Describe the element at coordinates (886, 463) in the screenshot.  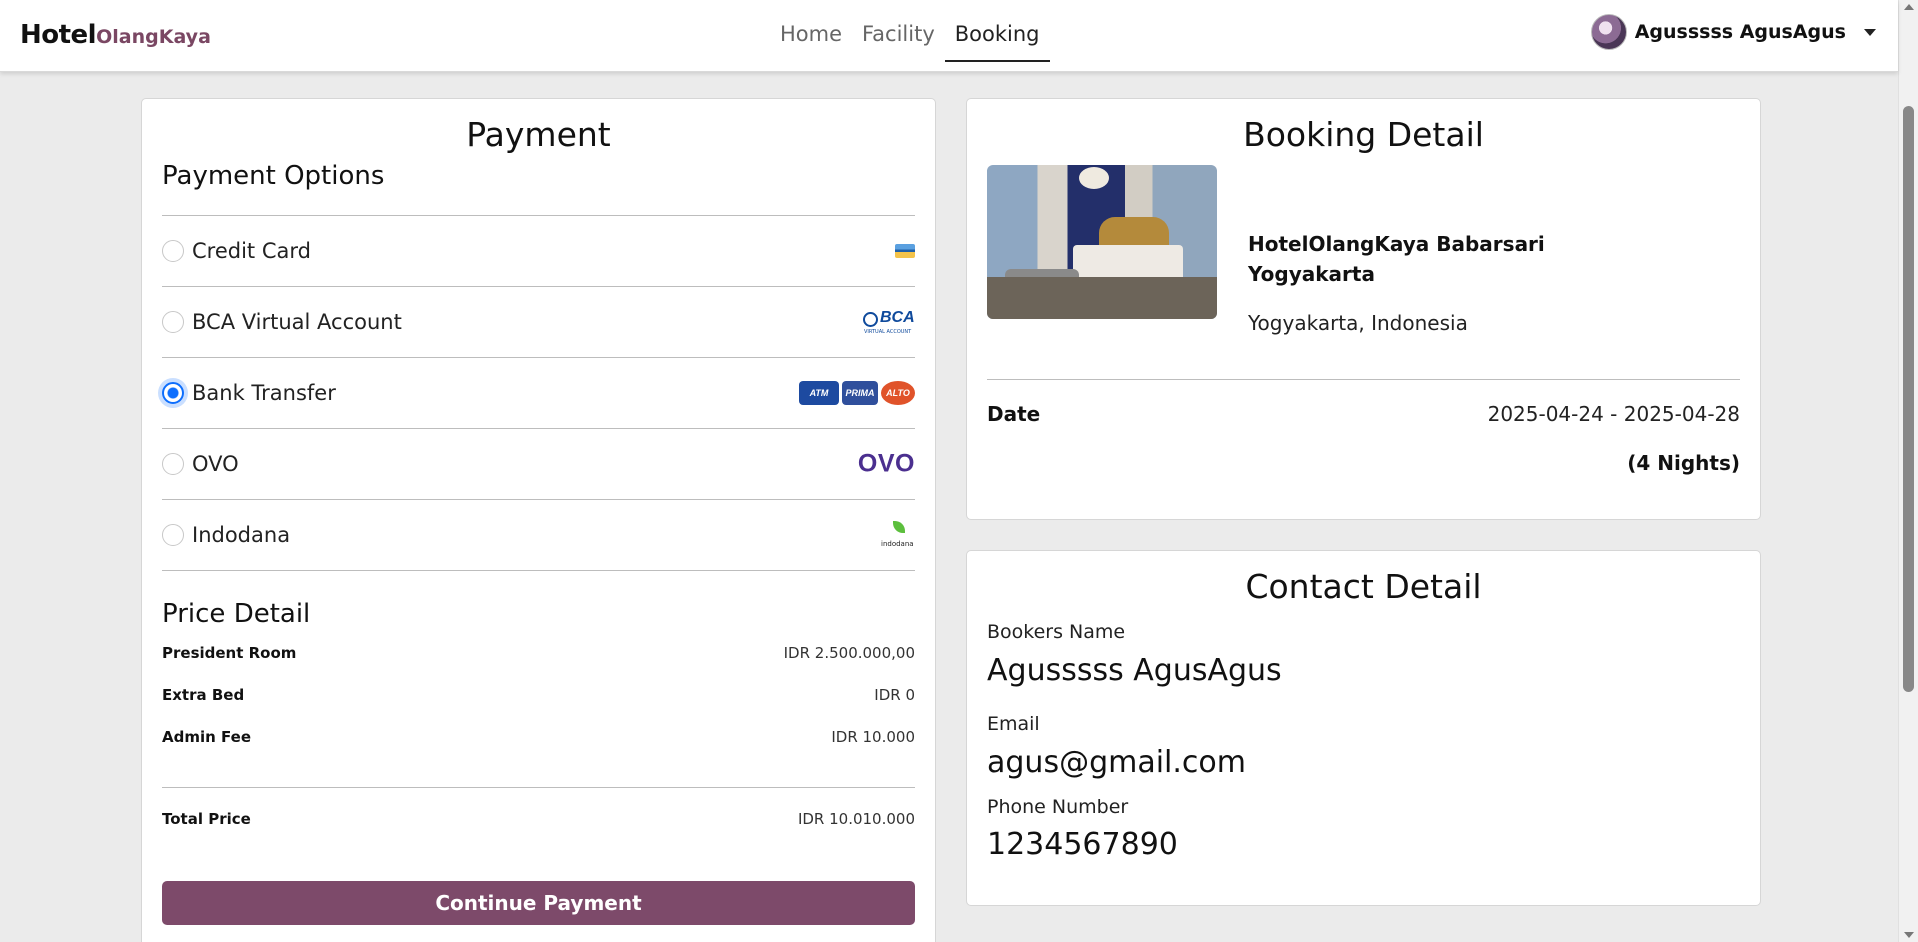
I see `ovo-logo-icon: OVO` at that location.